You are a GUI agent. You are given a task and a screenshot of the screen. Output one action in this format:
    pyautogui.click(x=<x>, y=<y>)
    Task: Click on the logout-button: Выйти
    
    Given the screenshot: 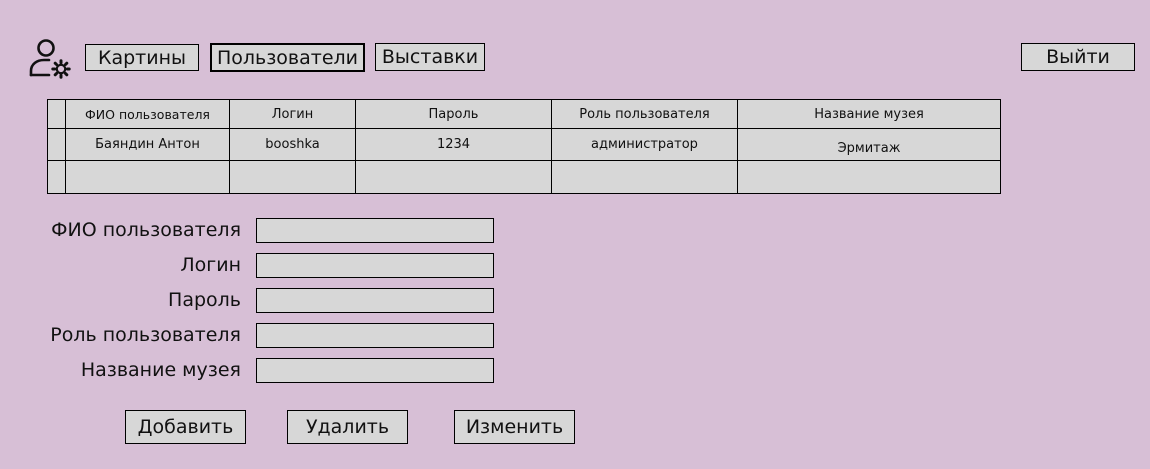 What is the action you would take?
    pyautogui.click(x=1078, y=57)
    